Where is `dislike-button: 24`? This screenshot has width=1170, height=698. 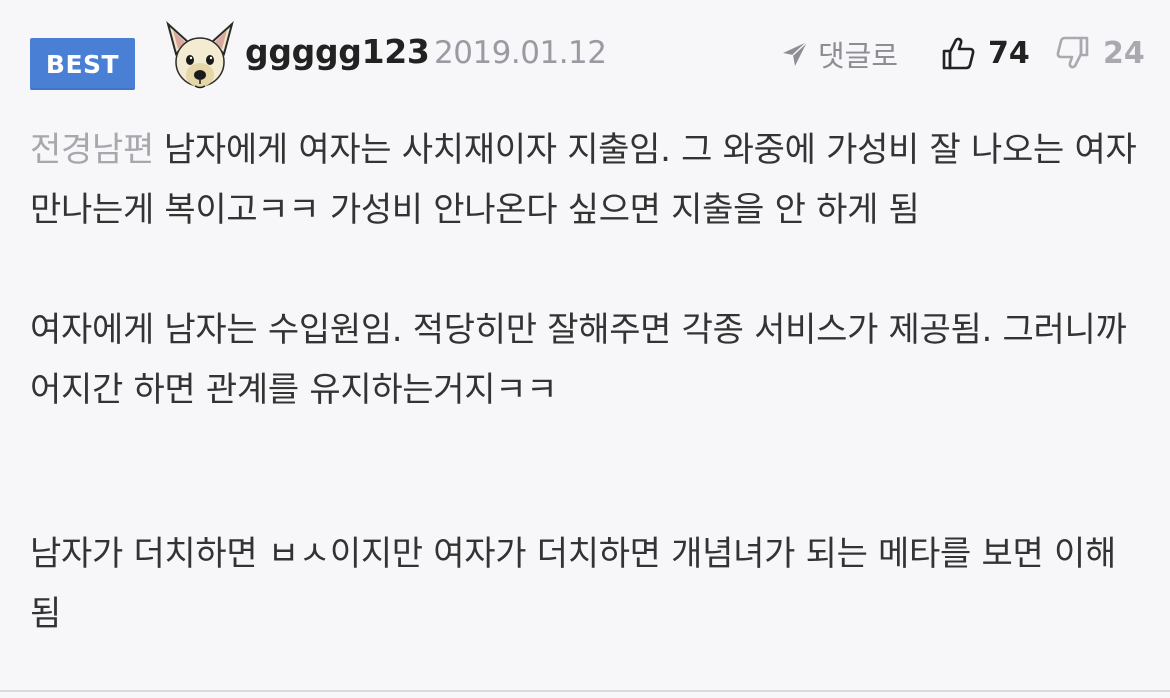
dislike-button: 24 is located at coordinates (1100, 53).